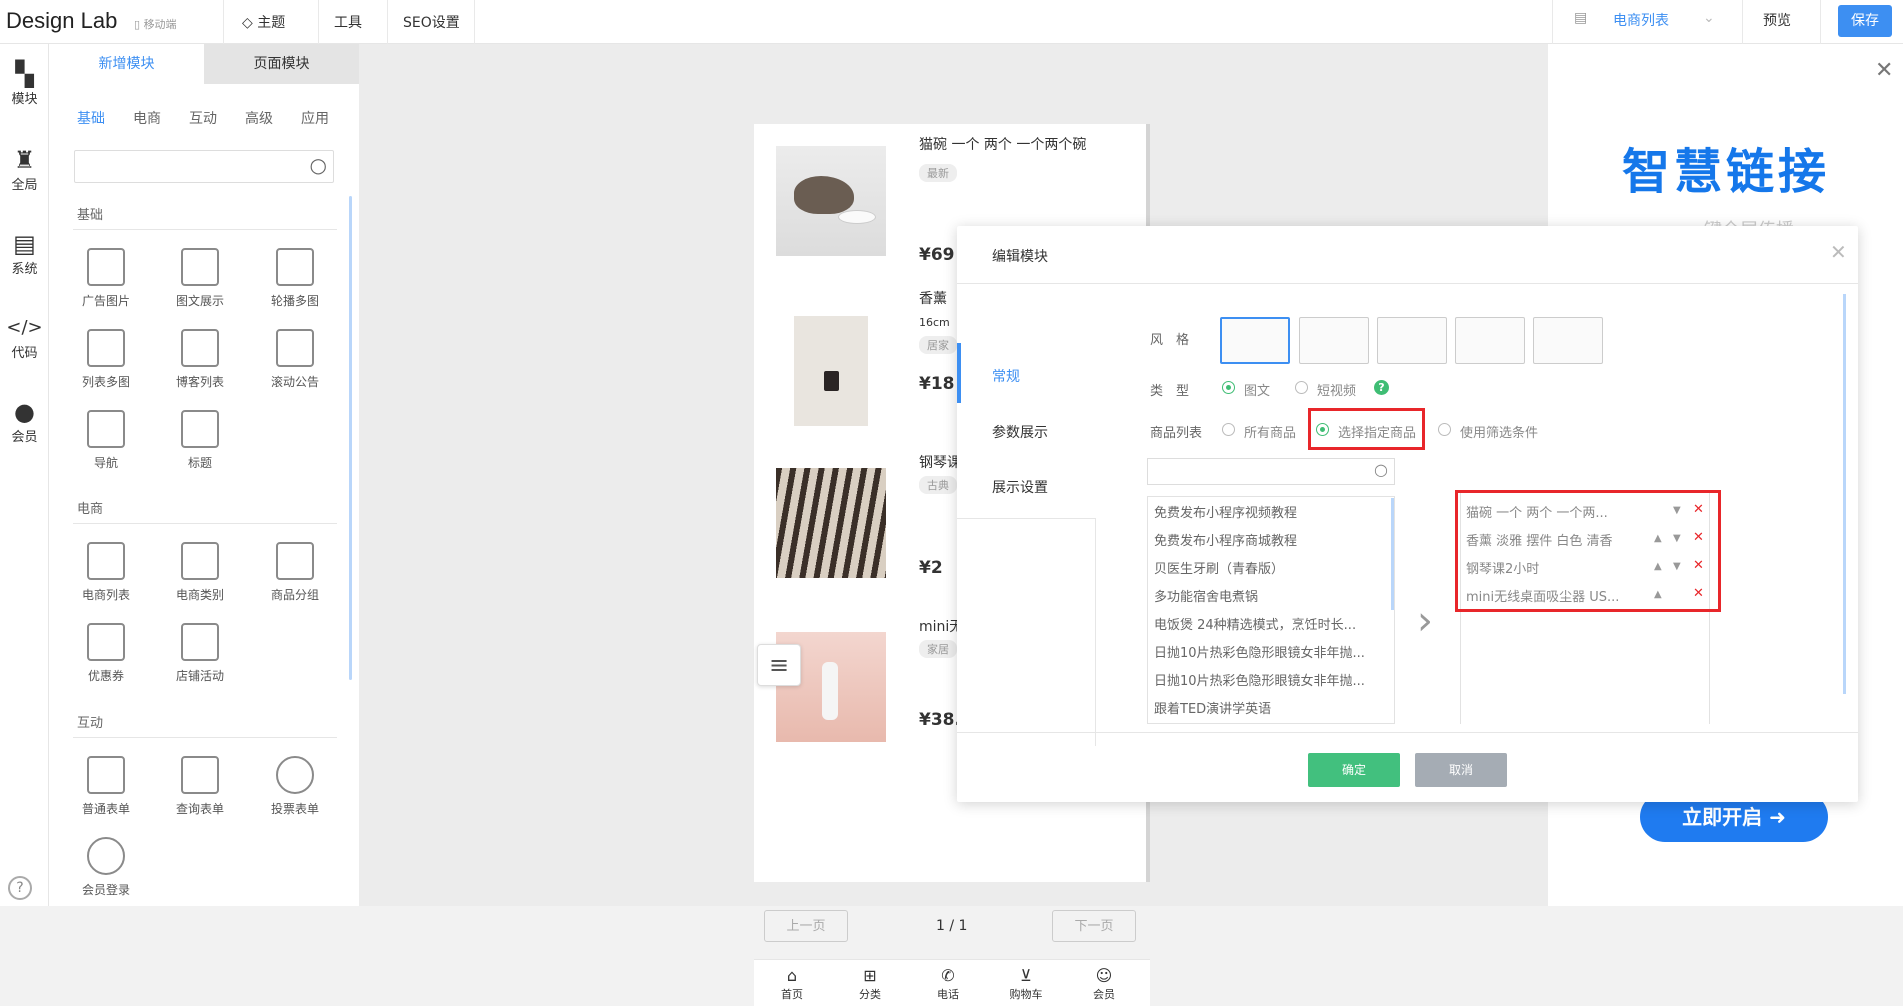 The width and height of the screenshot is (1903, 1006). I want to click on subtab-basic: 基础, so click(91, 118).